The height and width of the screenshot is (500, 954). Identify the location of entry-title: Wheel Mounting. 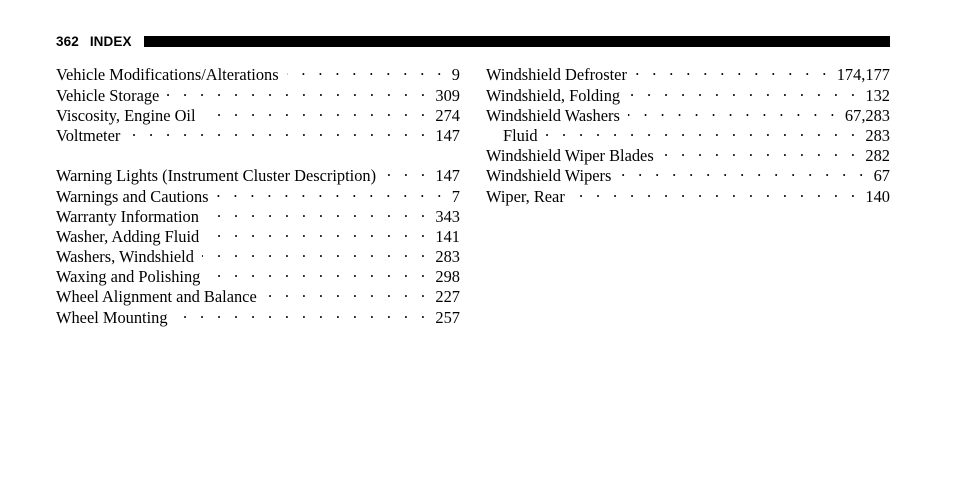
(112, 317).